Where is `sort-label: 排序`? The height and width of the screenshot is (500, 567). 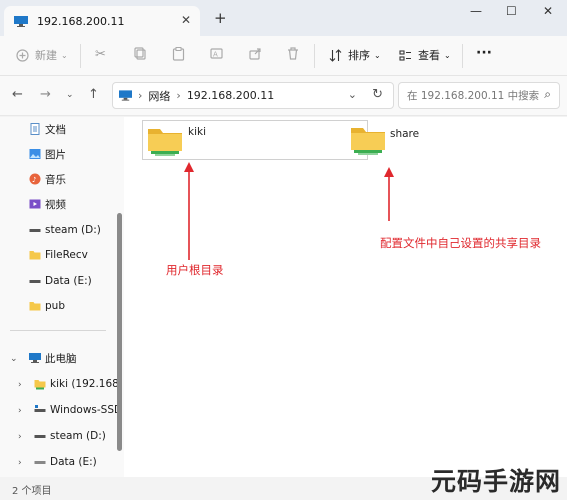
sort-label: 排序 is located at coordinates (359, 55).